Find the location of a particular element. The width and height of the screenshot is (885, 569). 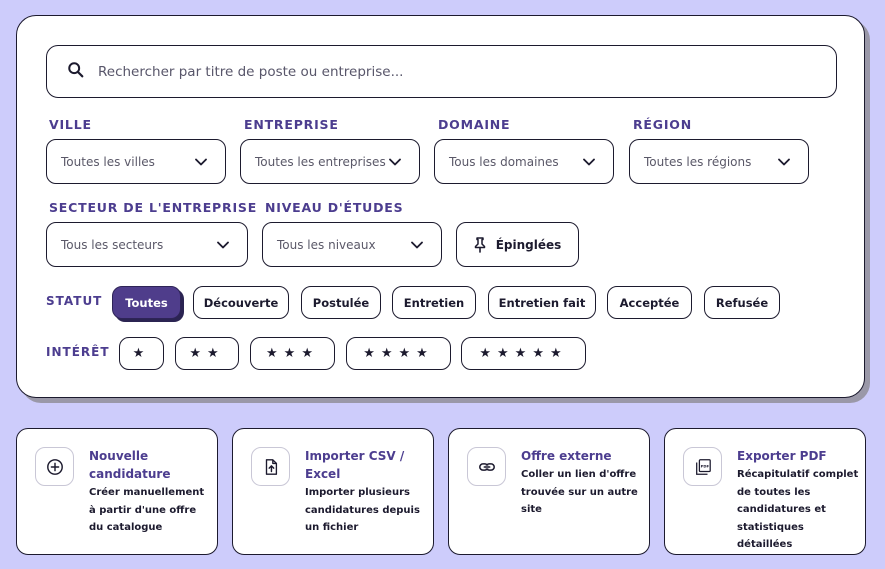

region-select: Toutes les régions is located at coordinates (719, 161).